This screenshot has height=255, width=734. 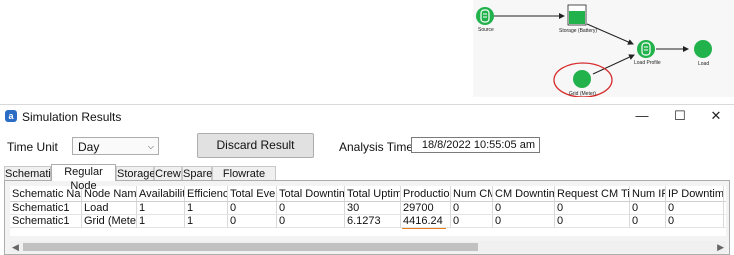 I want to click on node-label-load-profile: Load Profile, so click(x=647, y=63).